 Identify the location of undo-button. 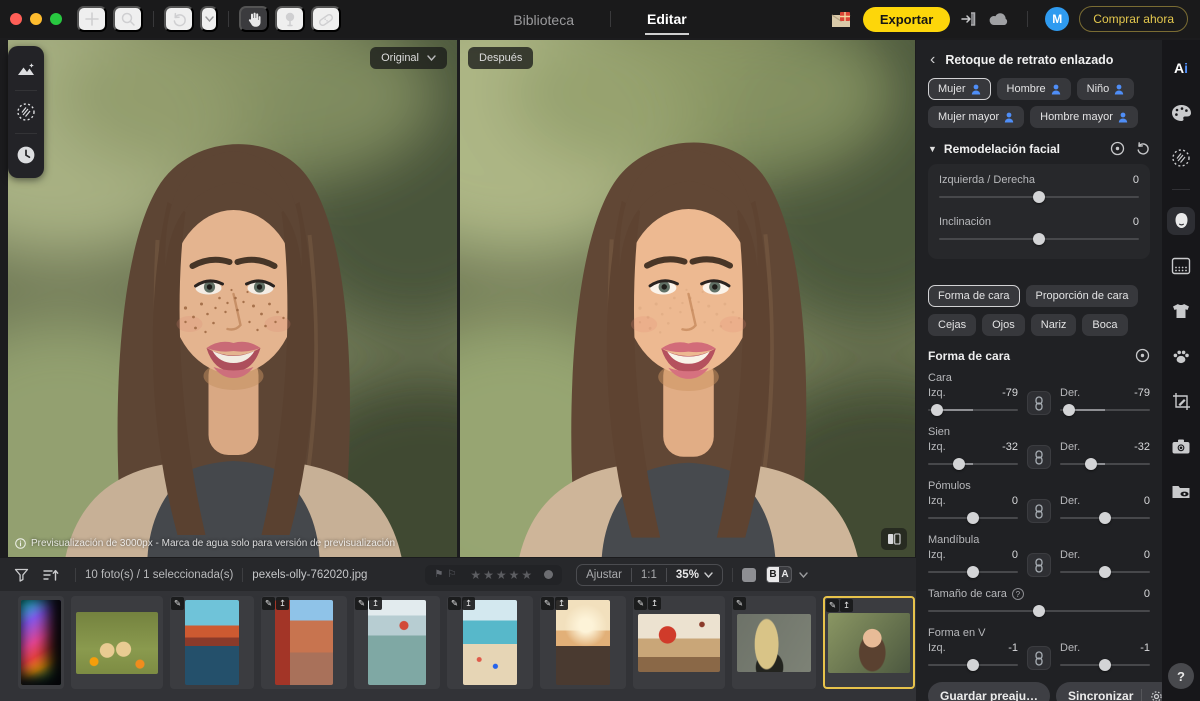
(179, 19).